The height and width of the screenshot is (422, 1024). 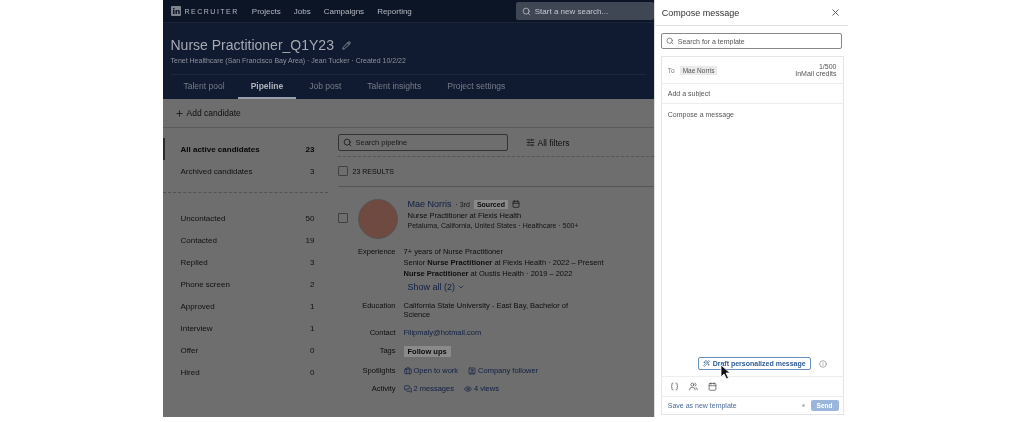 I want to click on avatar, so click(x=377, y=219).